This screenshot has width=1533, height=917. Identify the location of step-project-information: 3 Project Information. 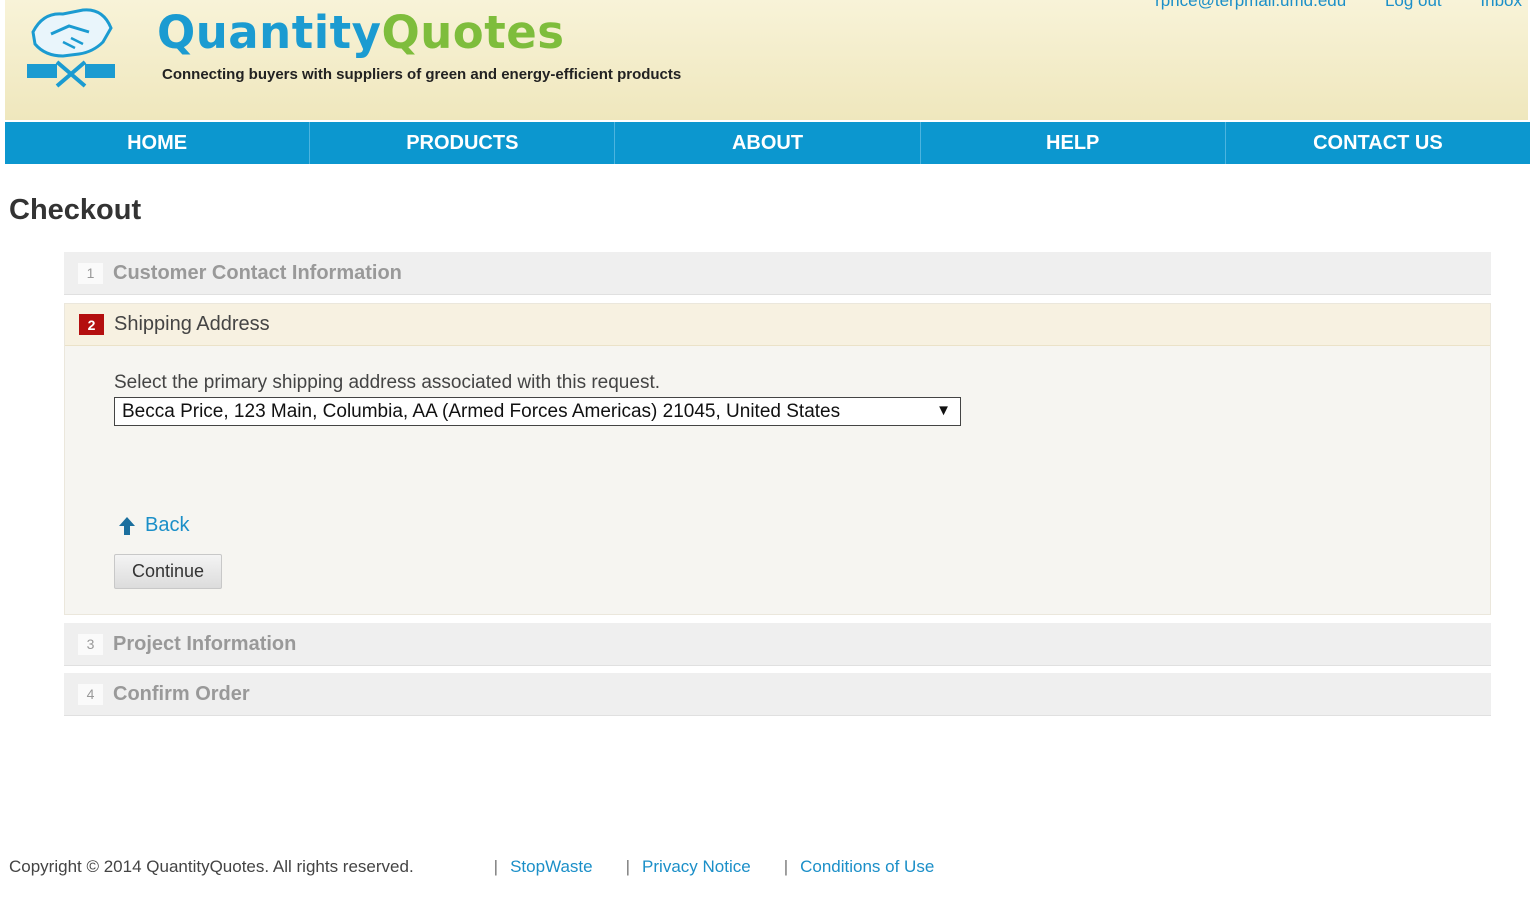
(777, 644).